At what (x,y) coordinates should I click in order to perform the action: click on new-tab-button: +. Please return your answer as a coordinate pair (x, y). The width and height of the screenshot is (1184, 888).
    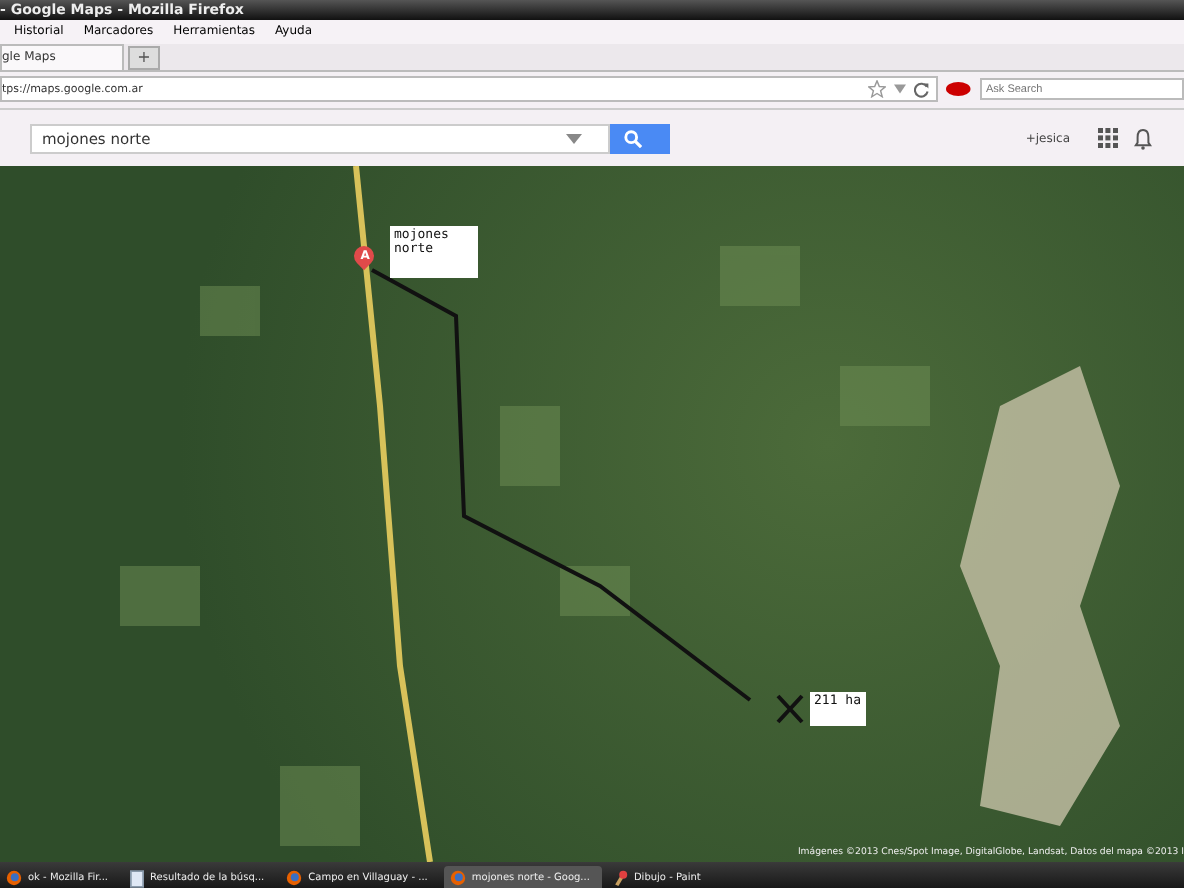
    Looking at the image, I should click on (144, 58).